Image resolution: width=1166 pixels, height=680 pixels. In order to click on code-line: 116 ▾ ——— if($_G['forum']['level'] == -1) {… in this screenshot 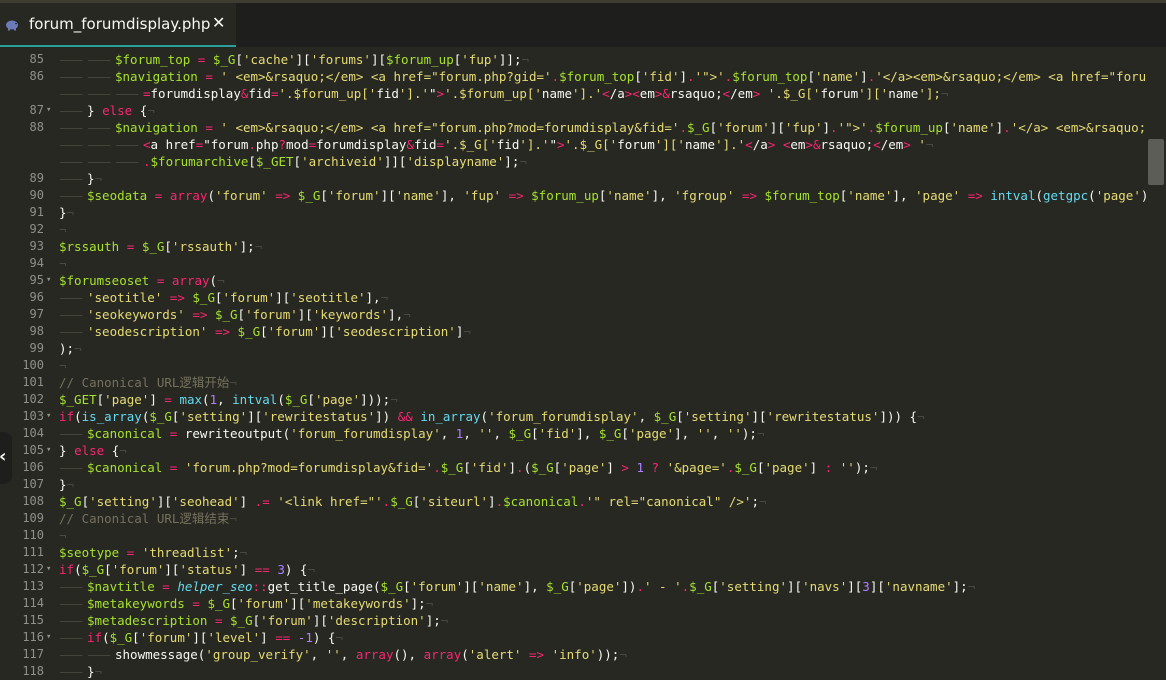, I will do `click(573, 637)`.